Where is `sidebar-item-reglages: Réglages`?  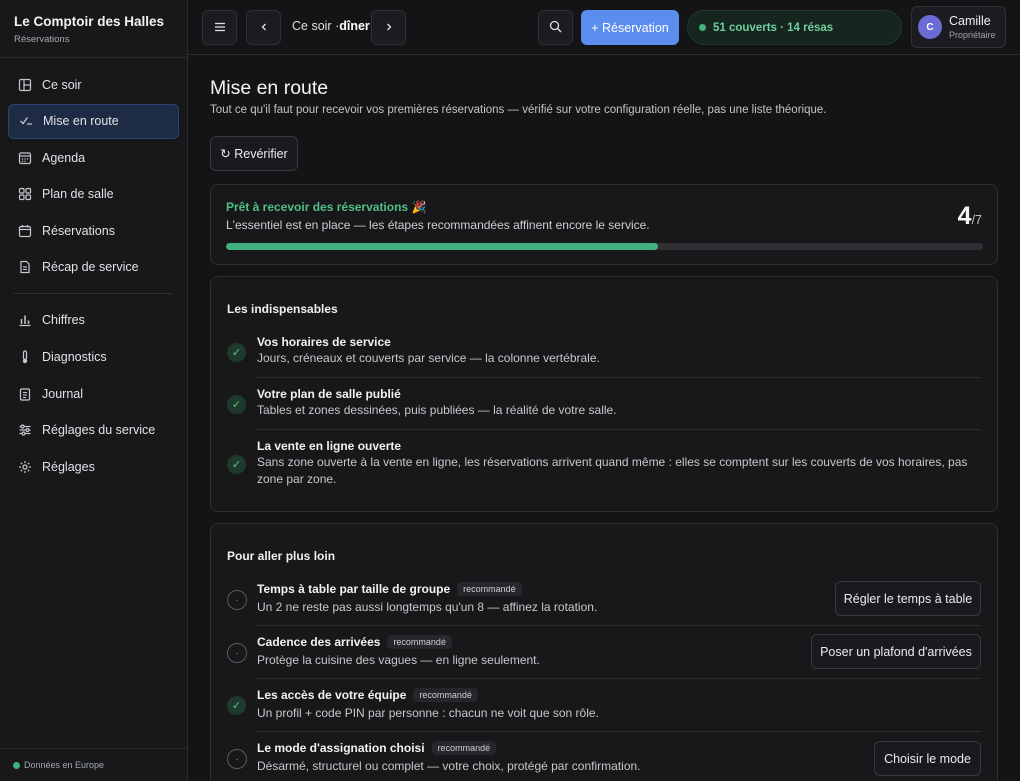 sidebar-item-reglages: Réglages is located at coordinates (93, 466).